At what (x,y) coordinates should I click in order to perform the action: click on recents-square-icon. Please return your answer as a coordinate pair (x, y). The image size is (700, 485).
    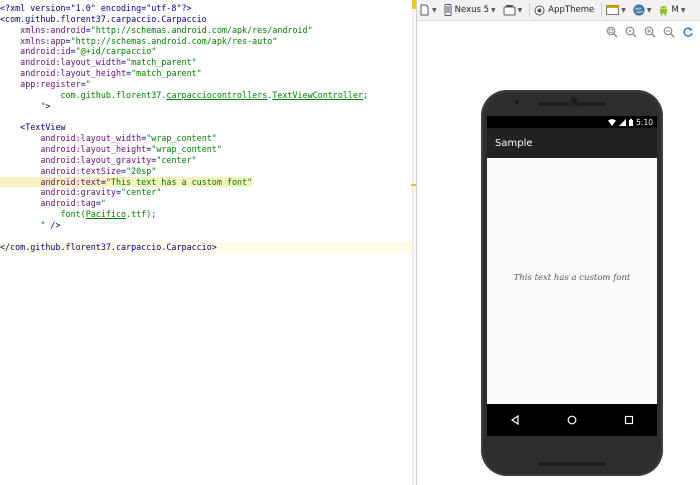
    Looking at the image, I should click on (628, 420).